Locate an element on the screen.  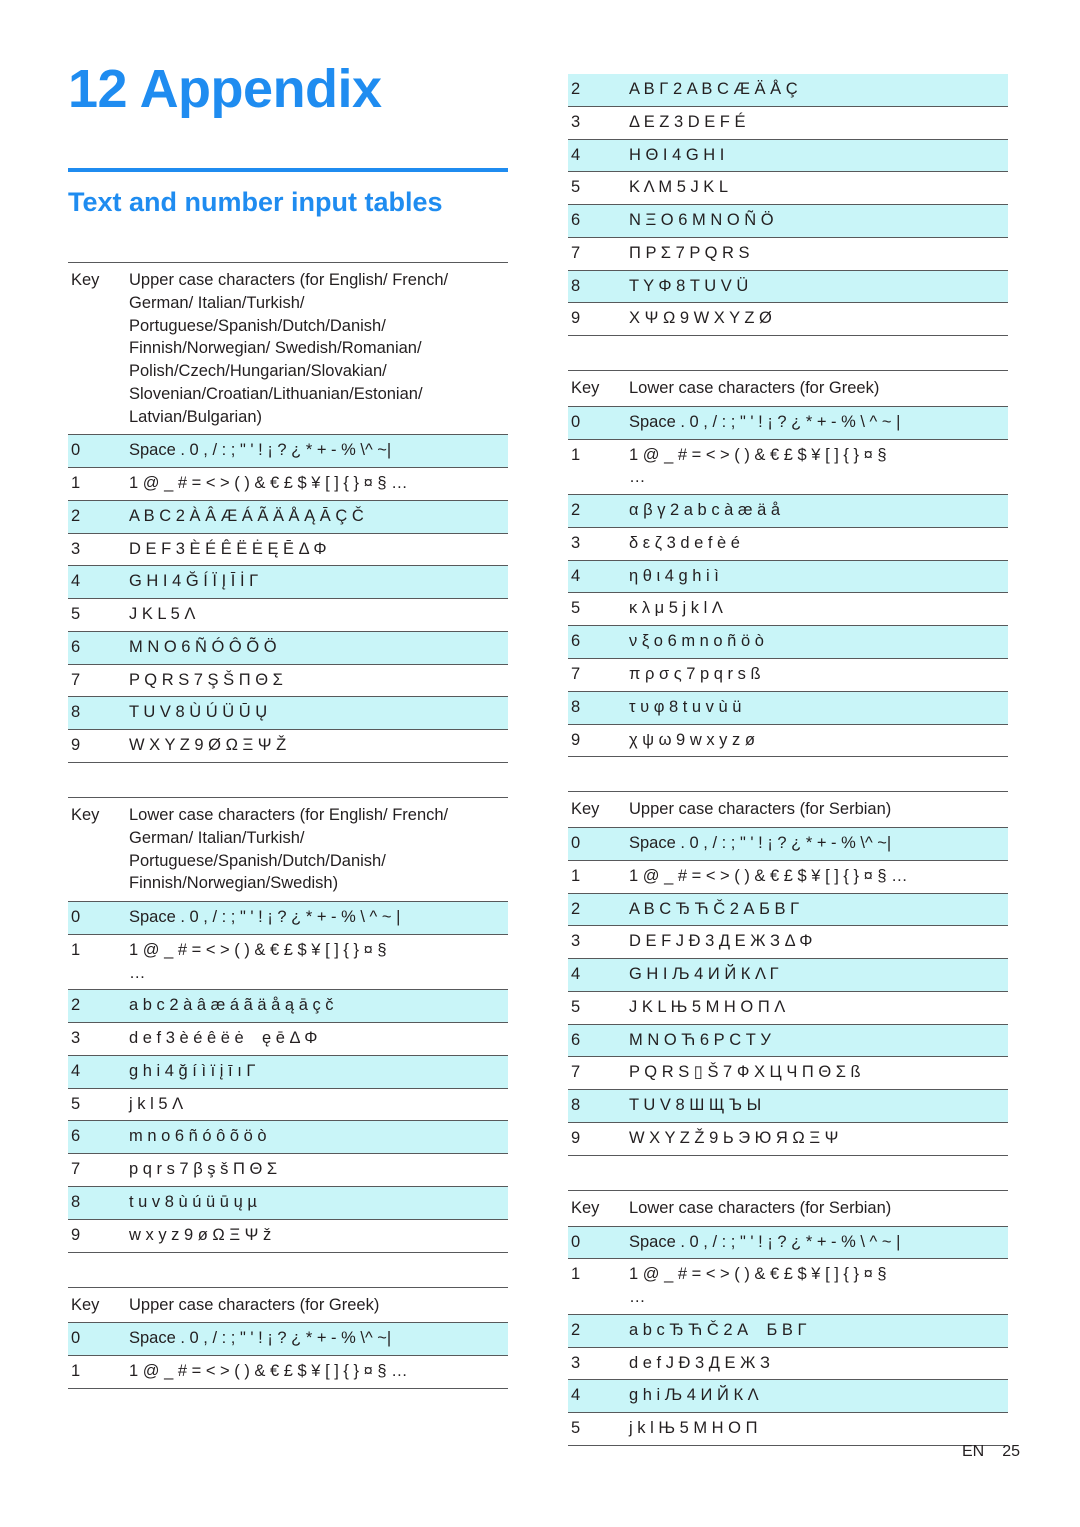
table-row: 4g h i 4 ğ í ì ï į ī ı Γ is located at coordinates (288, 1072).